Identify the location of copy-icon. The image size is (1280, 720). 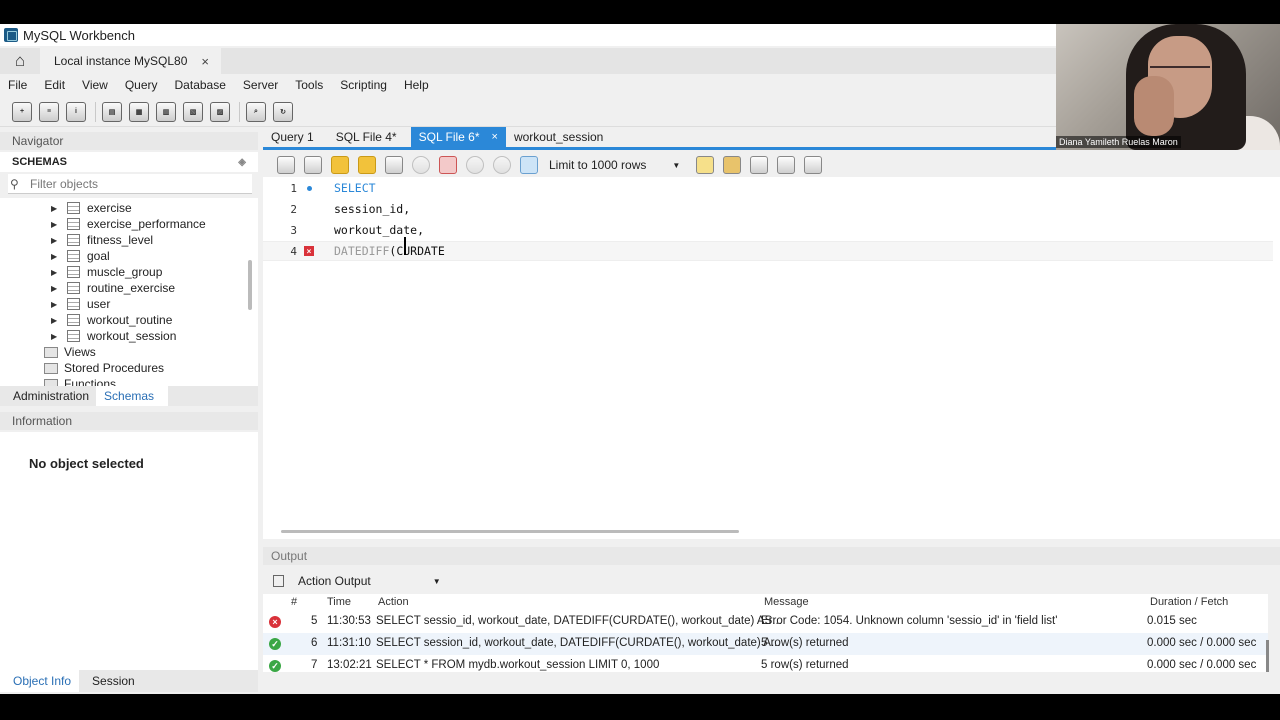
(278, 581).